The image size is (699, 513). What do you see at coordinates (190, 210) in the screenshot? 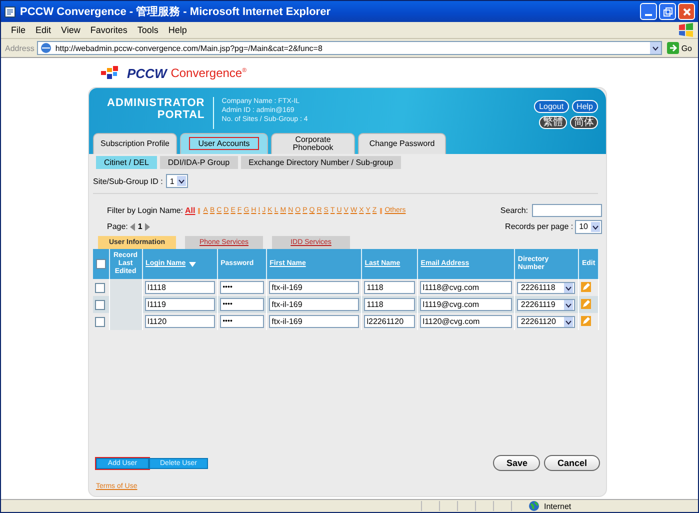
I see `filter-link: All` at bounding box center [190, 210].